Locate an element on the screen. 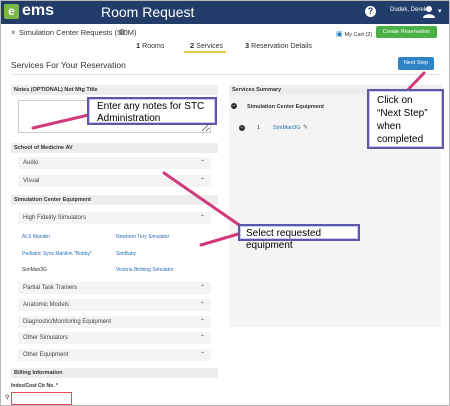 This screenshot has height=406, width=450. active-step-indicator is located at coordinates (205, 52).